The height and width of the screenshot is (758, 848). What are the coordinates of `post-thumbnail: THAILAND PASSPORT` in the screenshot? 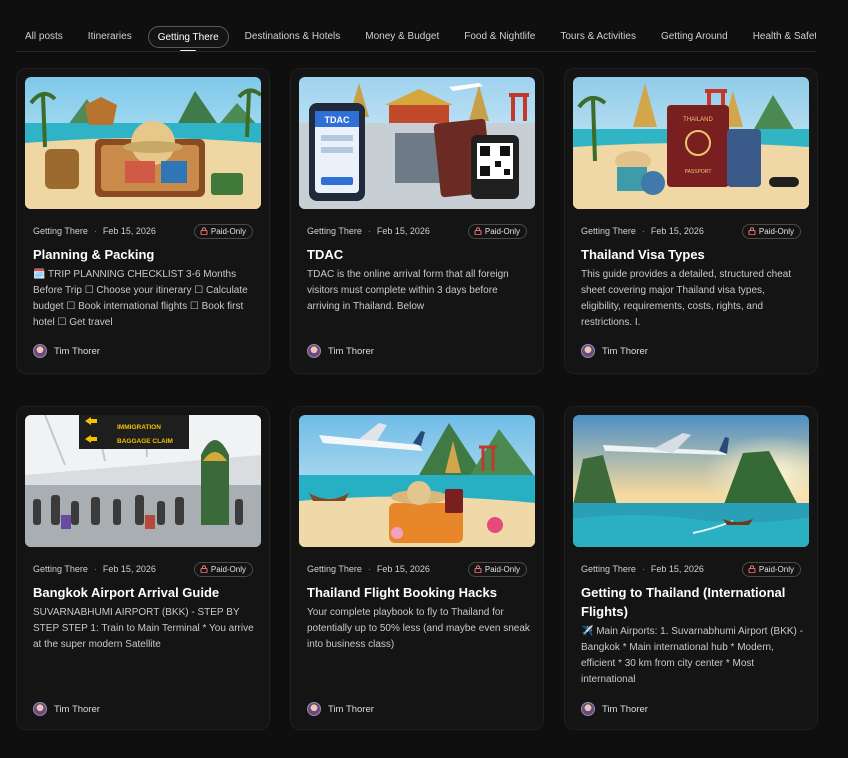 It's located at (691, 143).